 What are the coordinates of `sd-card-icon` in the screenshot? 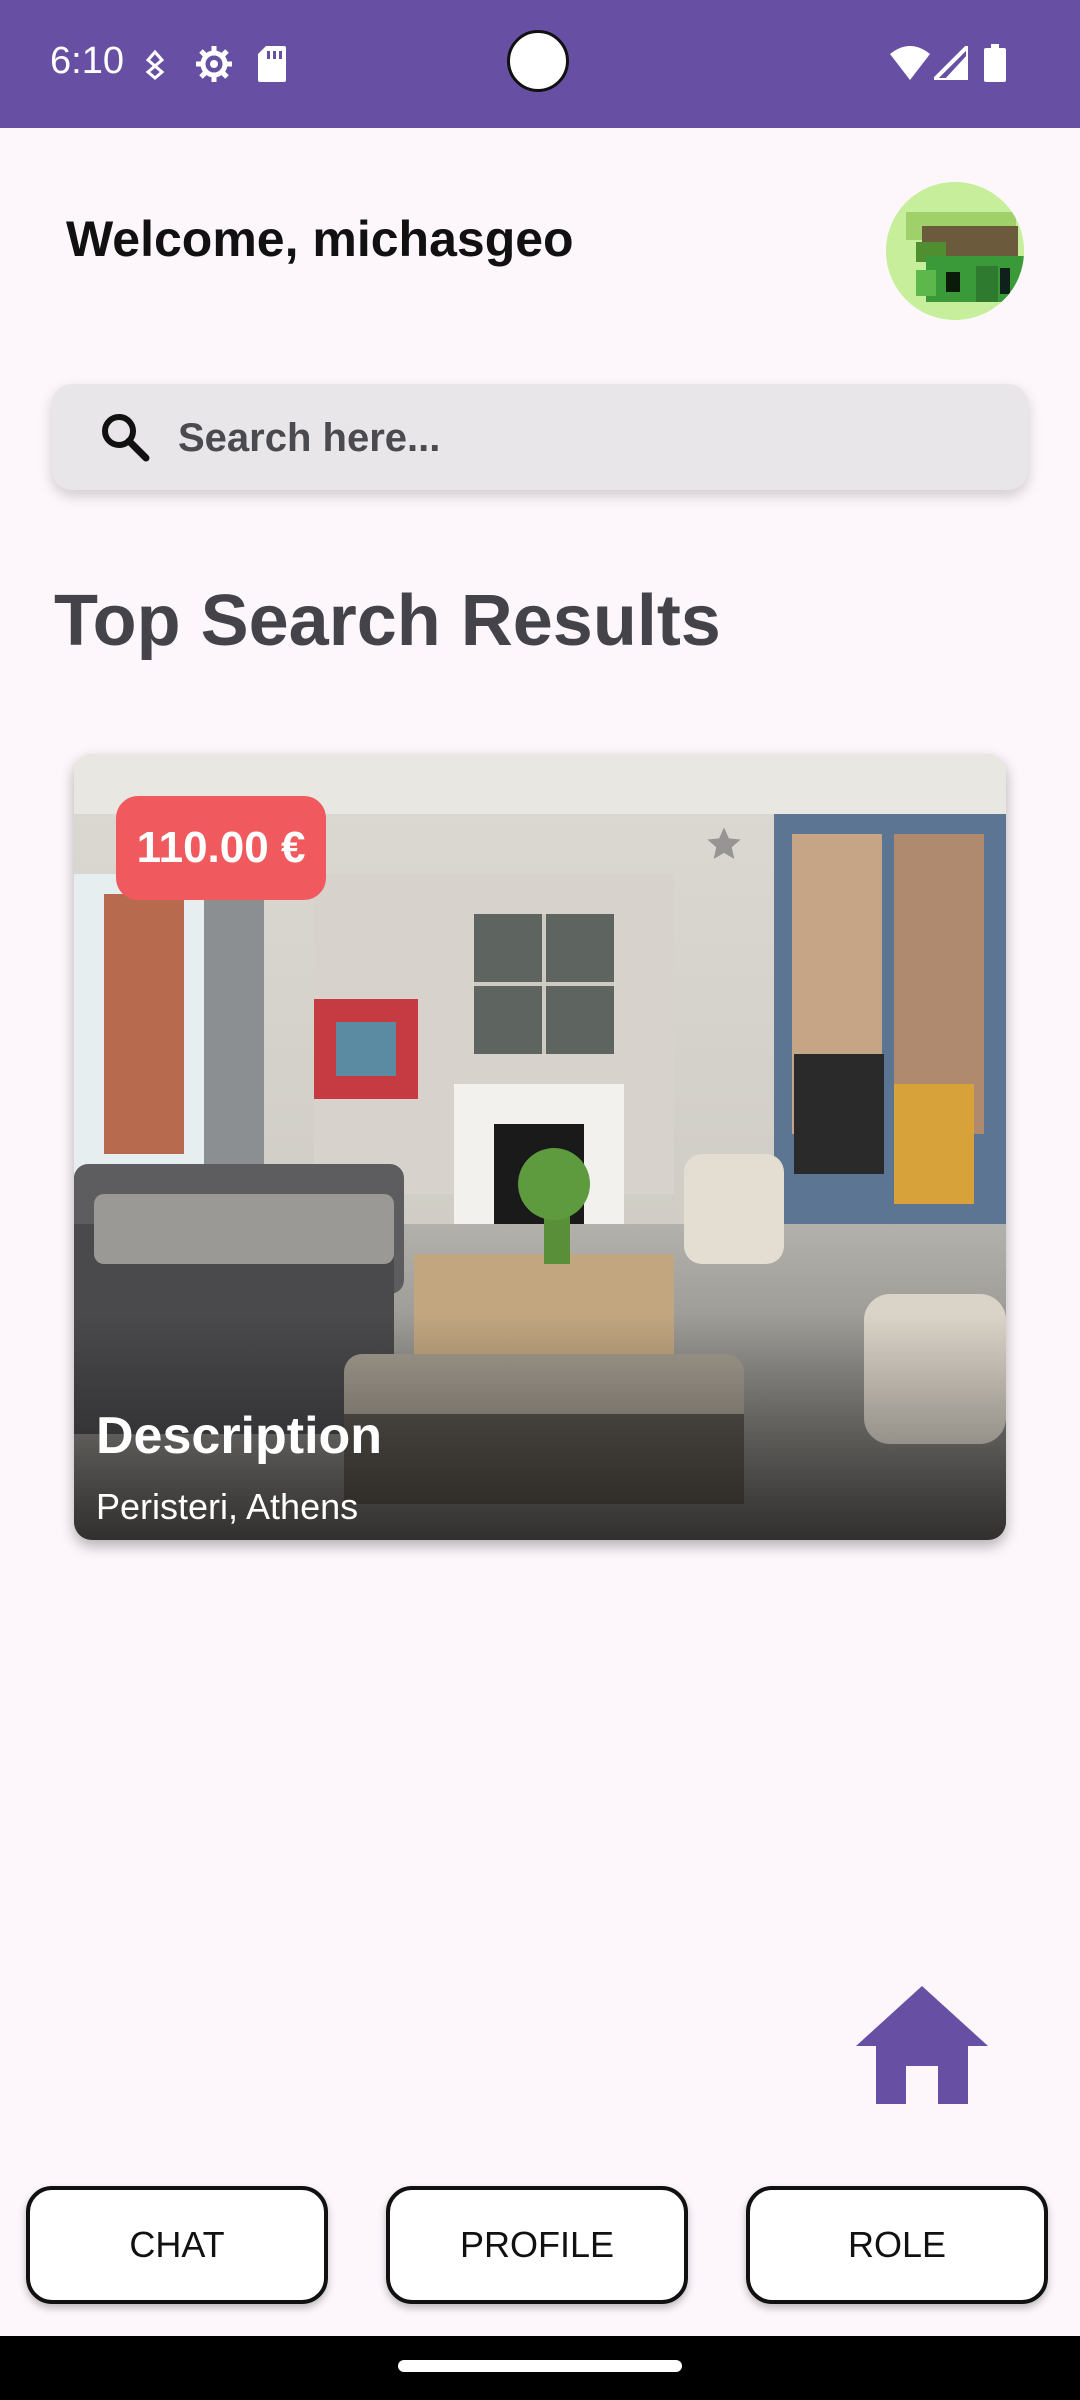 It's located at (272, 64).